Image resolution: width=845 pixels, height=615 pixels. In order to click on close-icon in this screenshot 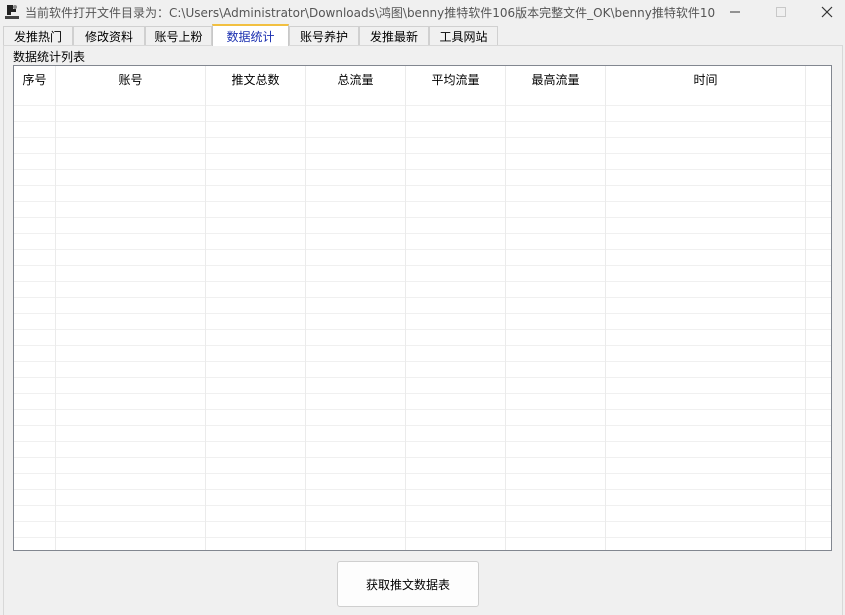, I will do `click(827, 12)`.